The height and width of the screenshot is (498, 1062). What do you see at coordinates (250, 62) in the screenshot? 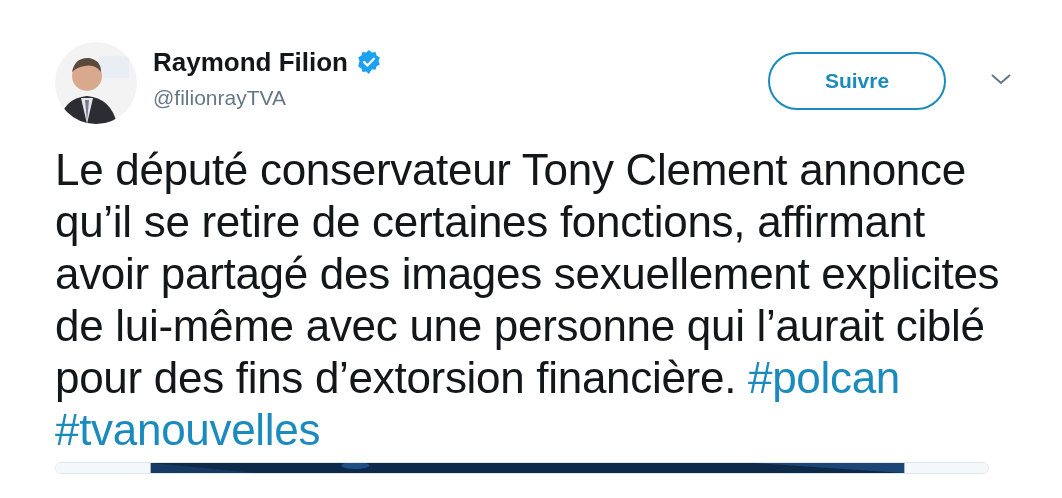
I see `author-name: Raymond Filion` at bounding box center [250, 62].